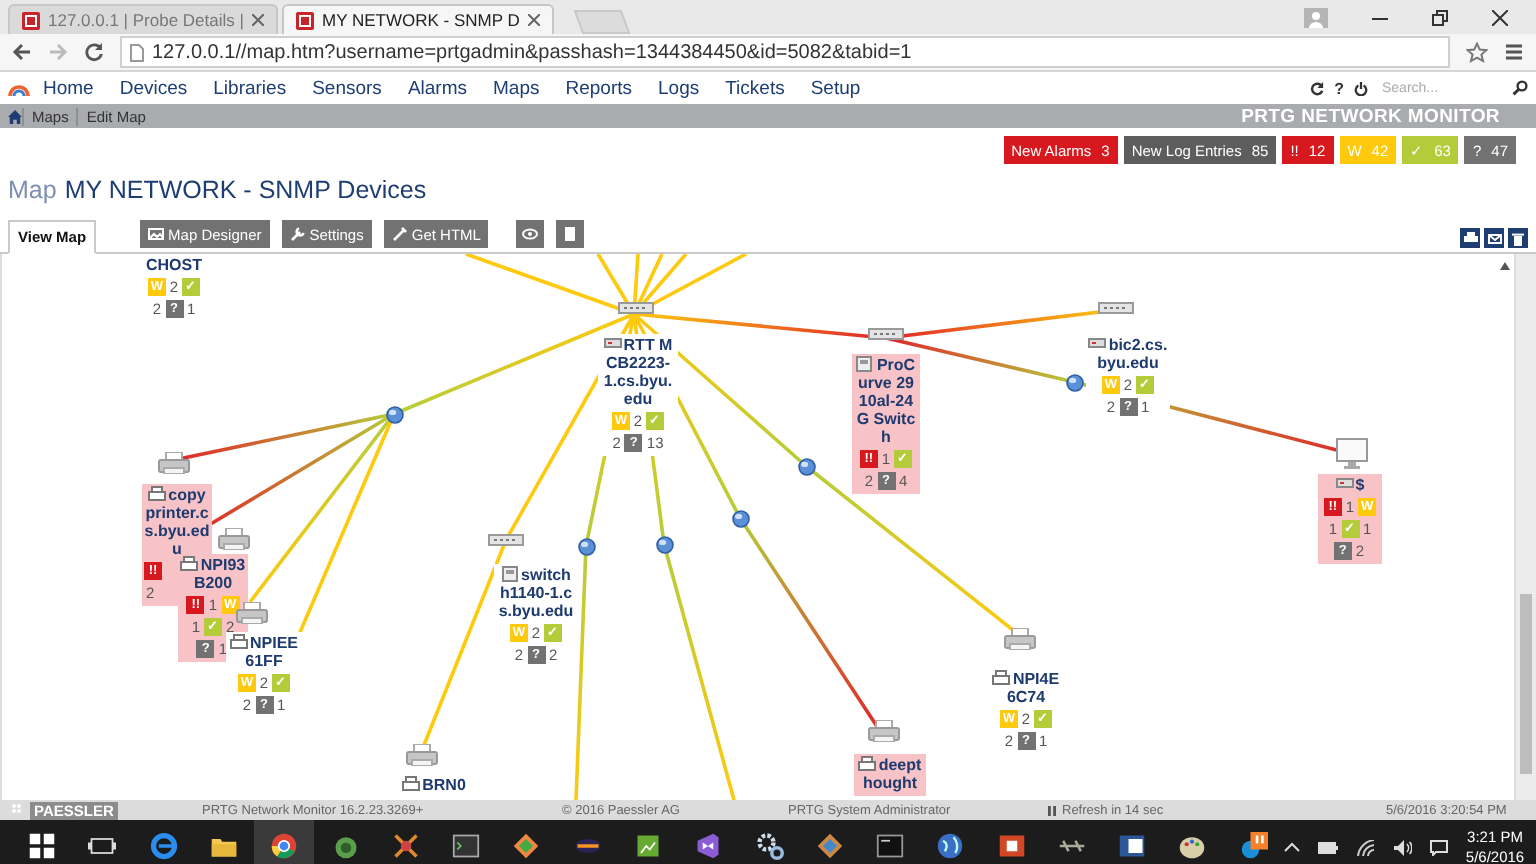  I want to click on nav-link: Reports, so click(598, 88).